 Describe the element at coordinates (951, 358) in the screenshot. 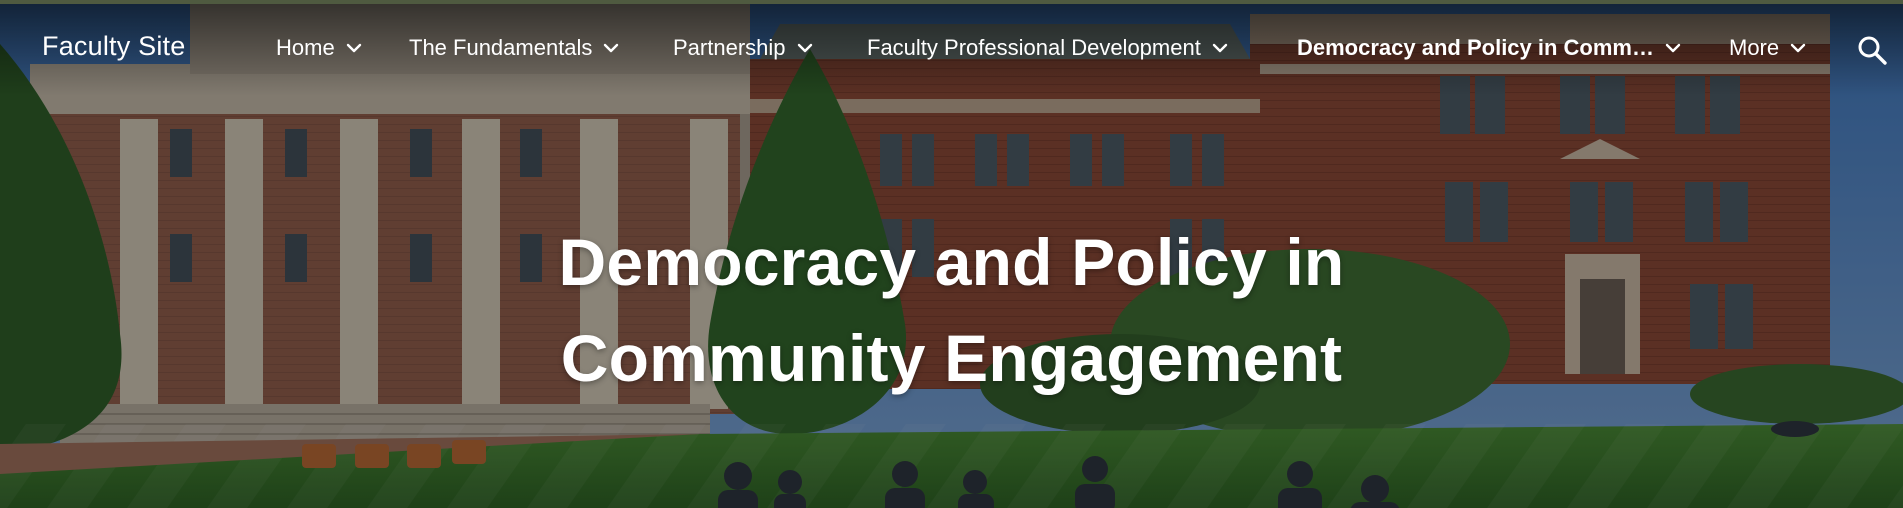

I see `page-title-line-2: Community Engagement` at that location.